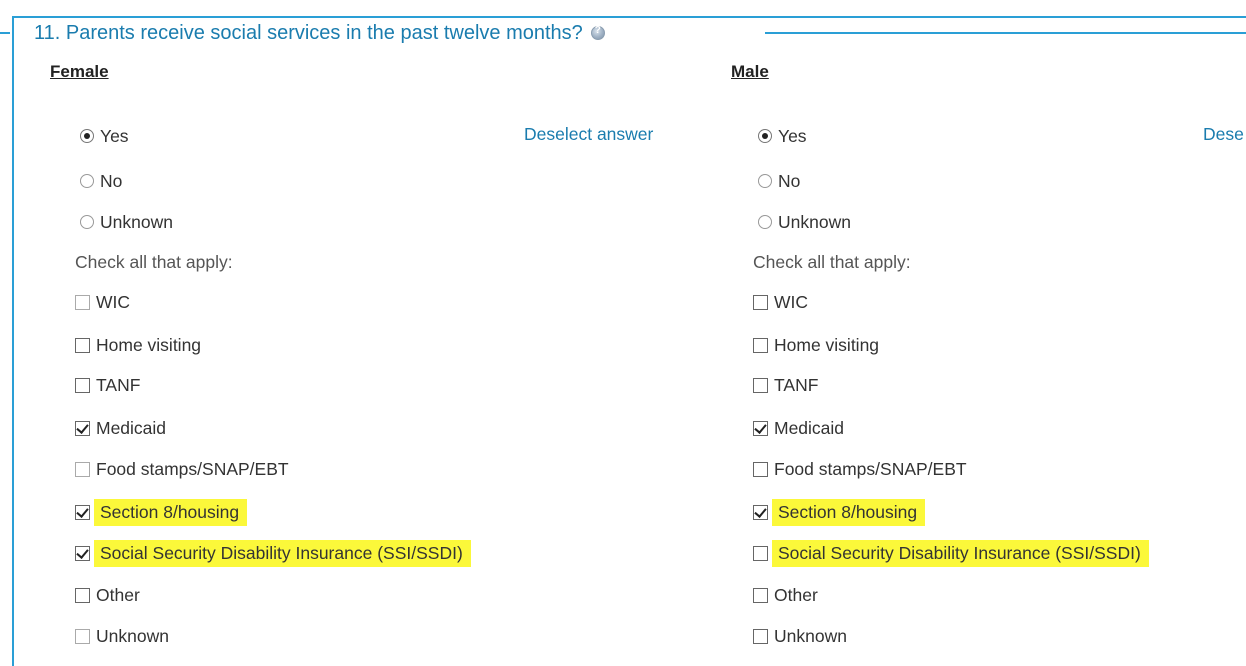 The image size is (1246, 666). Describe the element at coordinates (588, 134) in the screenshot. I see `female-deselect-answer-link: Deselect answer` at that location.